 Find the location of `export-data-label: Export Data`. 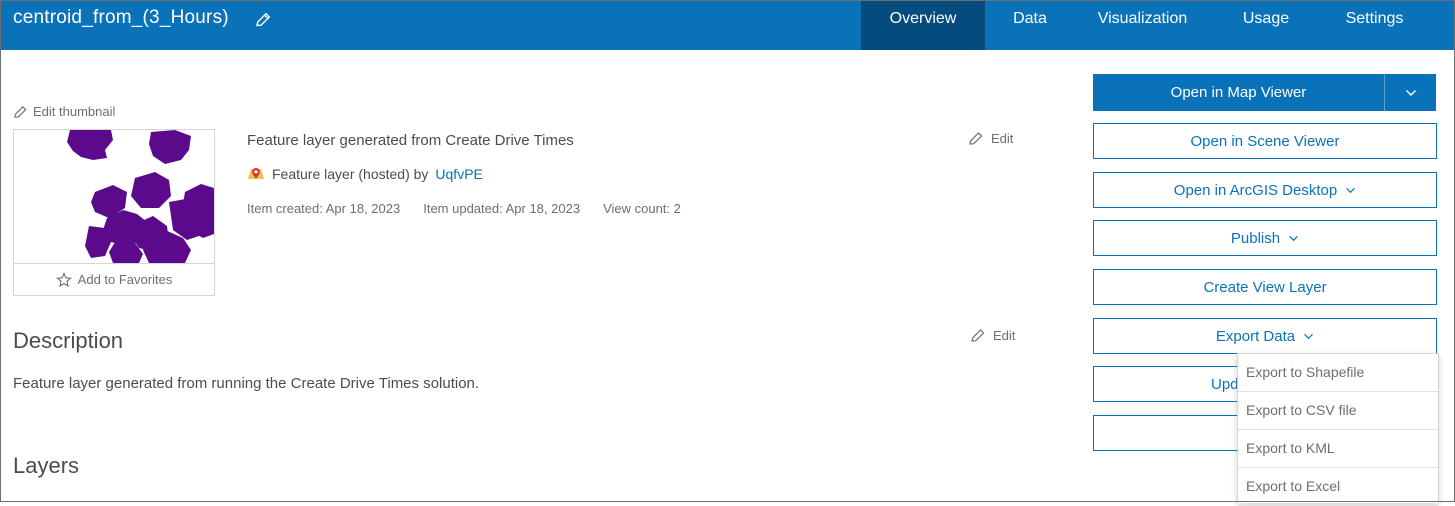

export-data-label: Export Data is located at coordinates (1255, 336).